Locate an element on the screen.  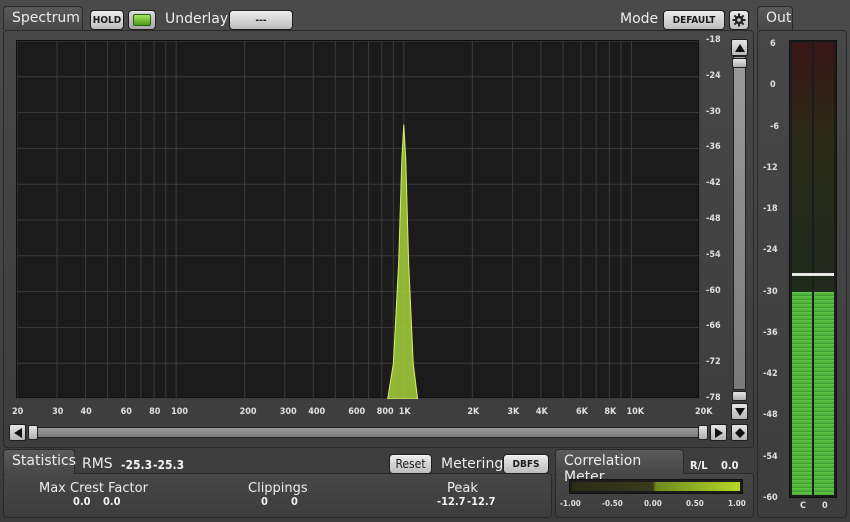
hold-toggle is located at coordinates (142, 20).